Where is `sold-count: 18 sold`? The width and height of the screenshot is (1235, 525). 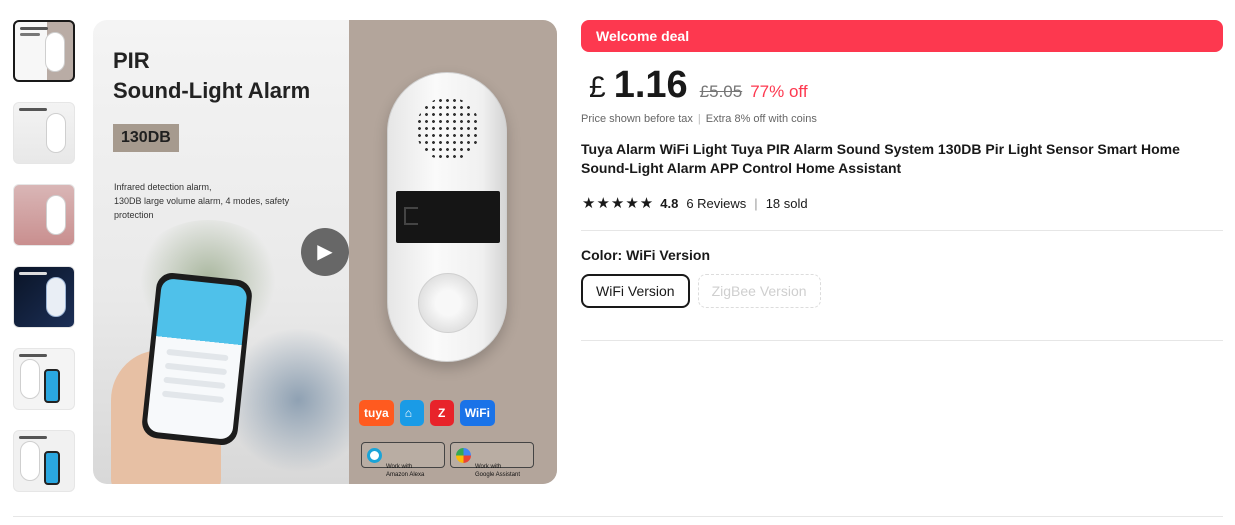 sold-count: 18 sold is located at coordinates (786, 203).